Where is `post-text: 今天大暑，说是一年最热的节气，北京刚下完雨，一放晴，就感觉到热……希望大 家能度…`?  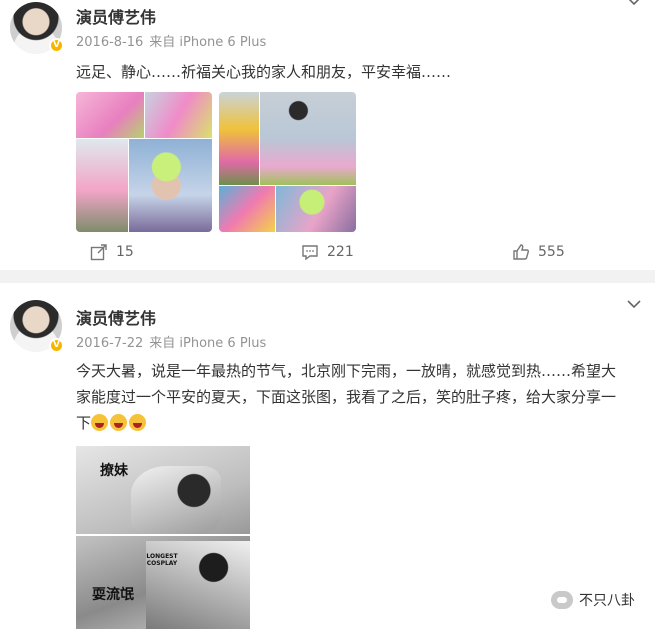 post-text: 今天大暑，说是一年最热的节气，北京刚下完雨，一放晴，就感觉到热……希望大 家能度… is located at coordinates (360, 397).